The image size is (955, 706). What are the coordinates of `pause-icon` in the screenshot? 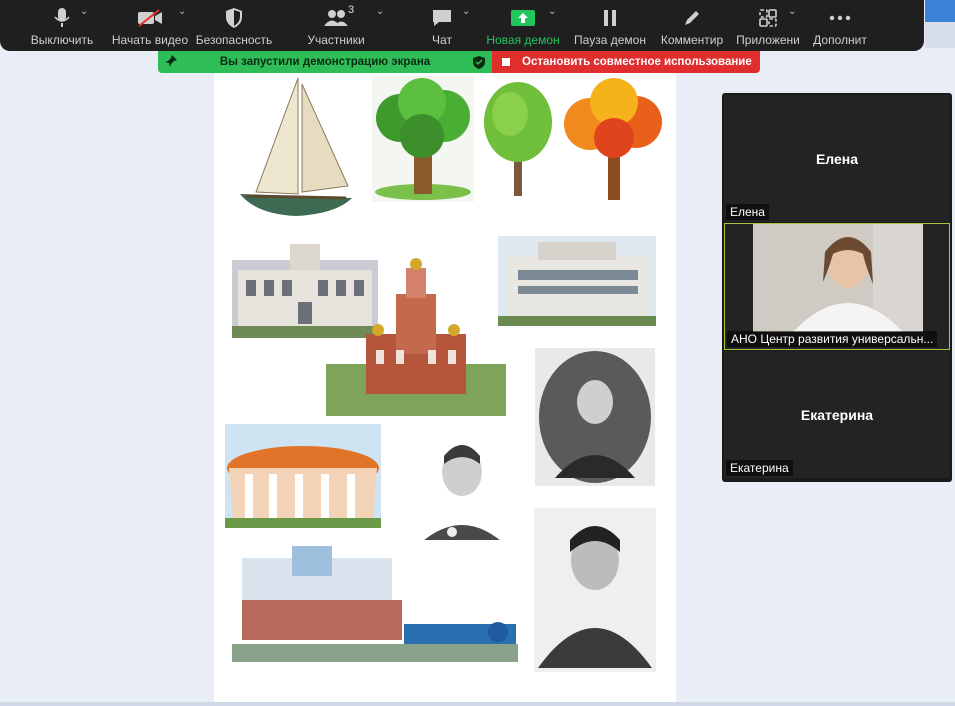 It's located at (610, 18).